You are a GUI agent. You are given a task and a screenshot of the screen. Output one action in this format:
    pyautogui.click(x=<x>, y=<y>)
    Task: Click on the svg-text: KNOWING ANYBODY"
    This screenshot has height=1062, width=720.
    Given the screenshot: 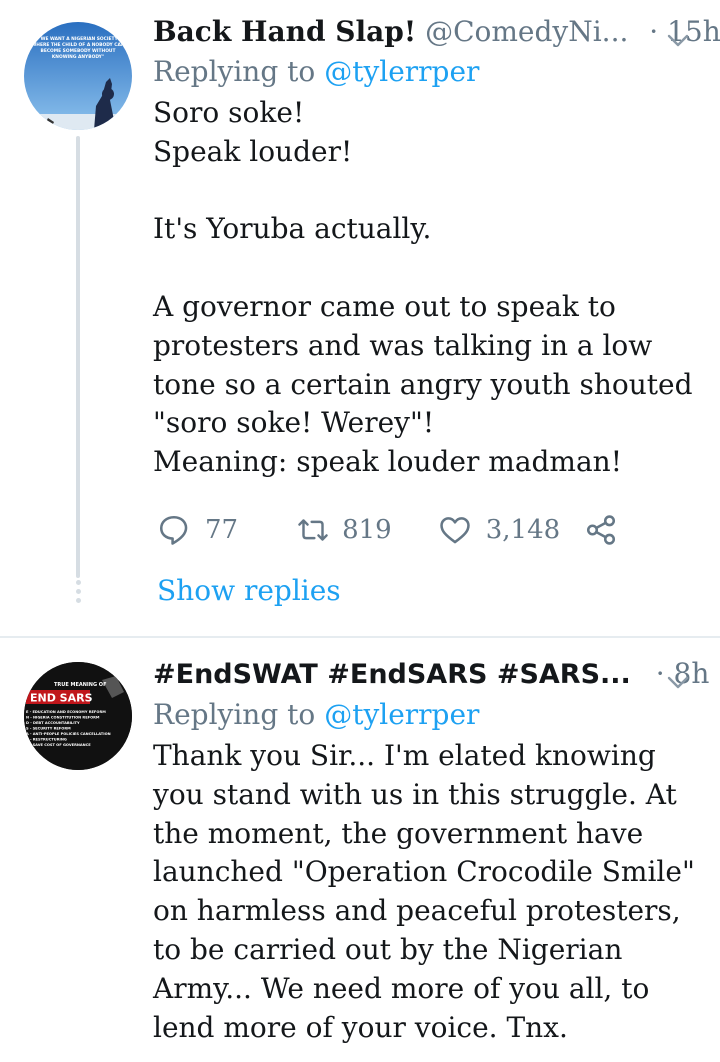 What is the action you would take?
    pyautogui.click(x=78, y=57)
    